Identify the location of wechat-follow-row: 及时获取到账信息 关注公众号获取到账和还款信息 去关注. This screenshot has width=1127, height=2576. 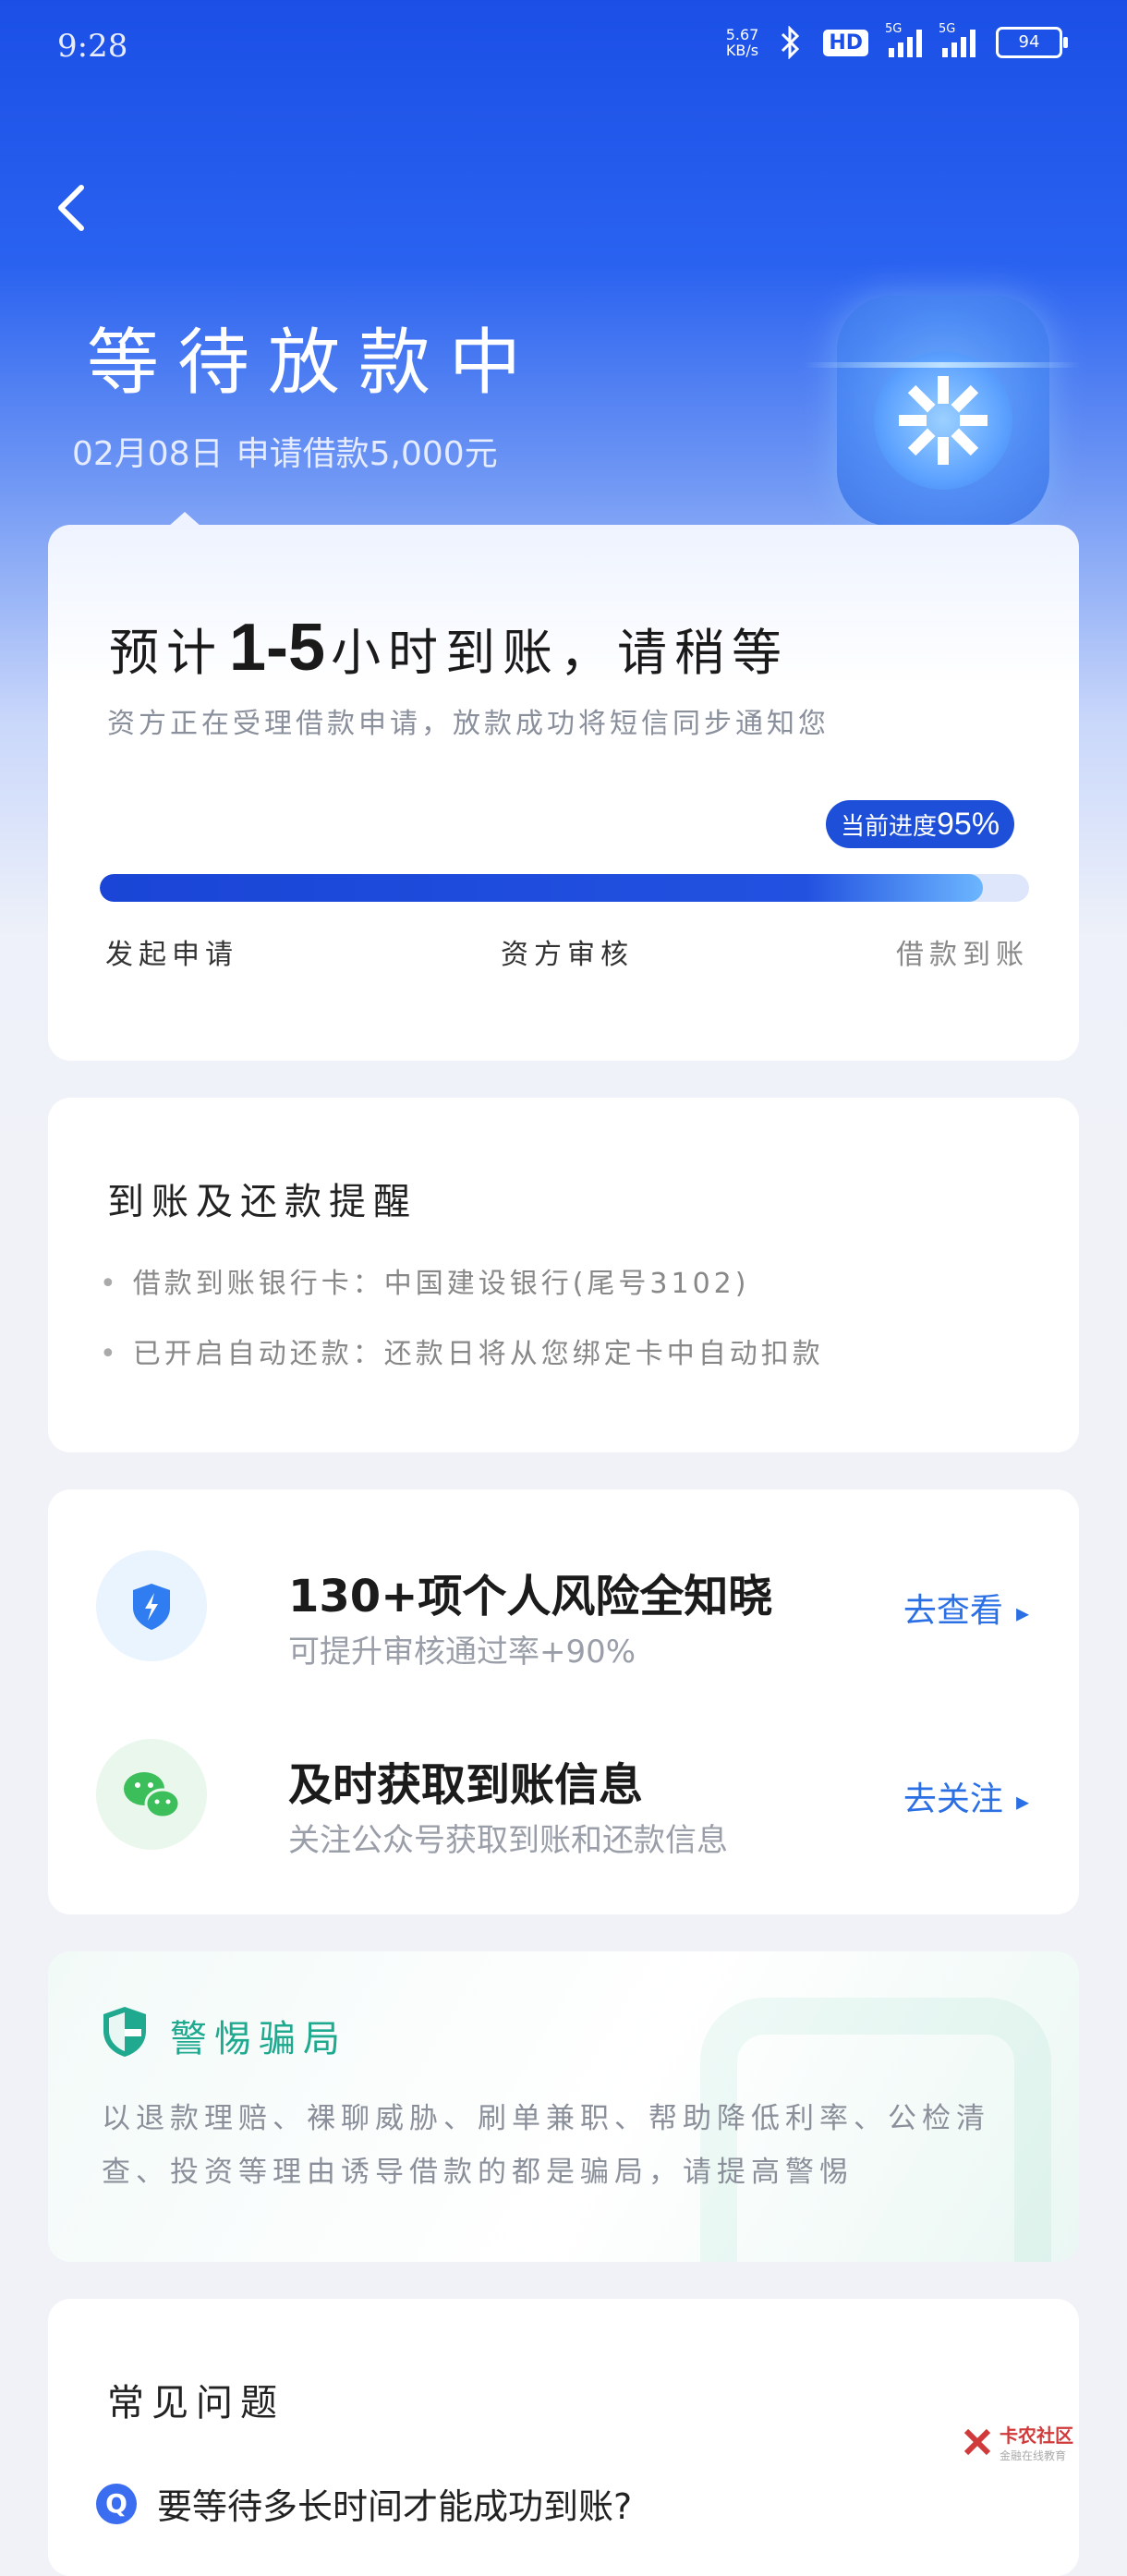
(562, 1799).